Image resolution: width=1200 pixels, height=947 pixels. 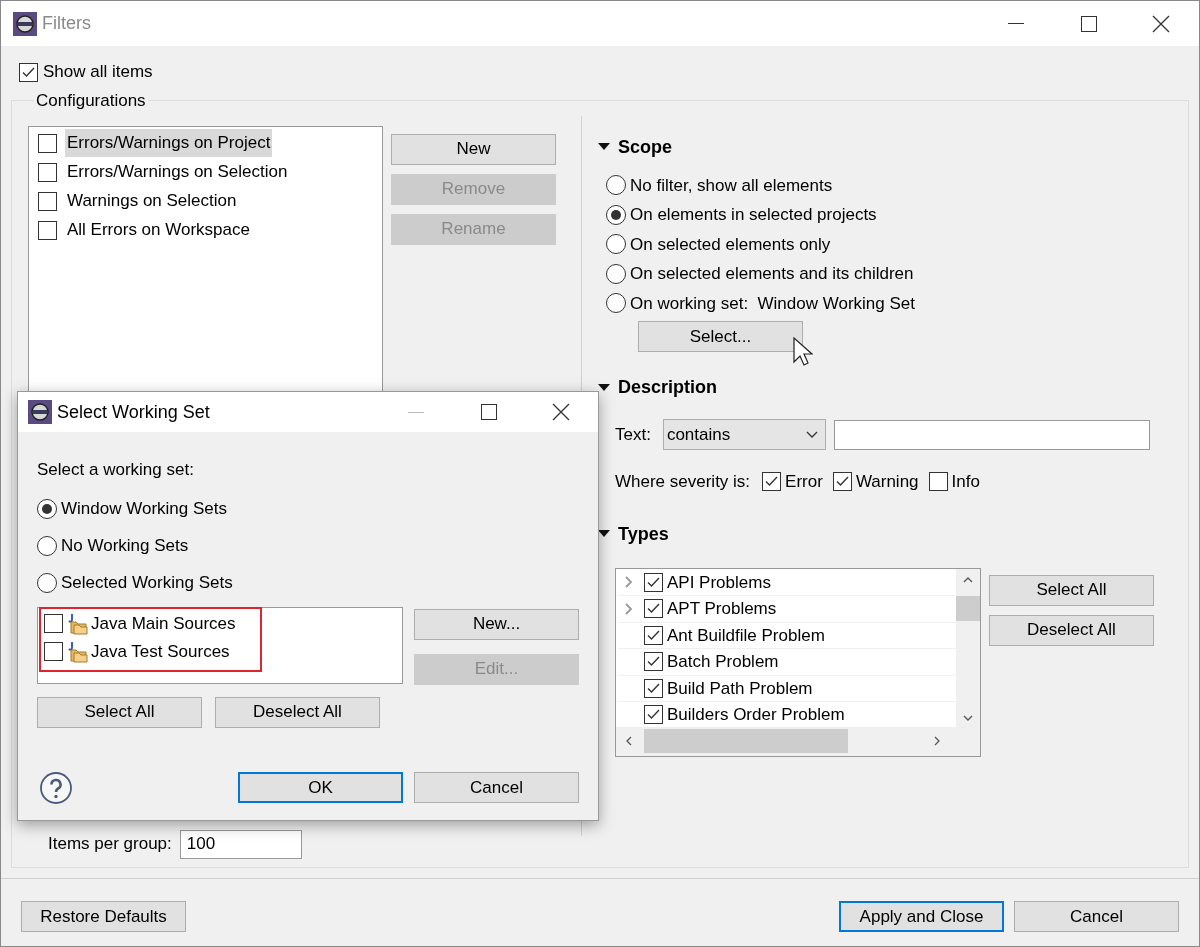 I want to click on window-title: Filters, so click(x=66, y=23).